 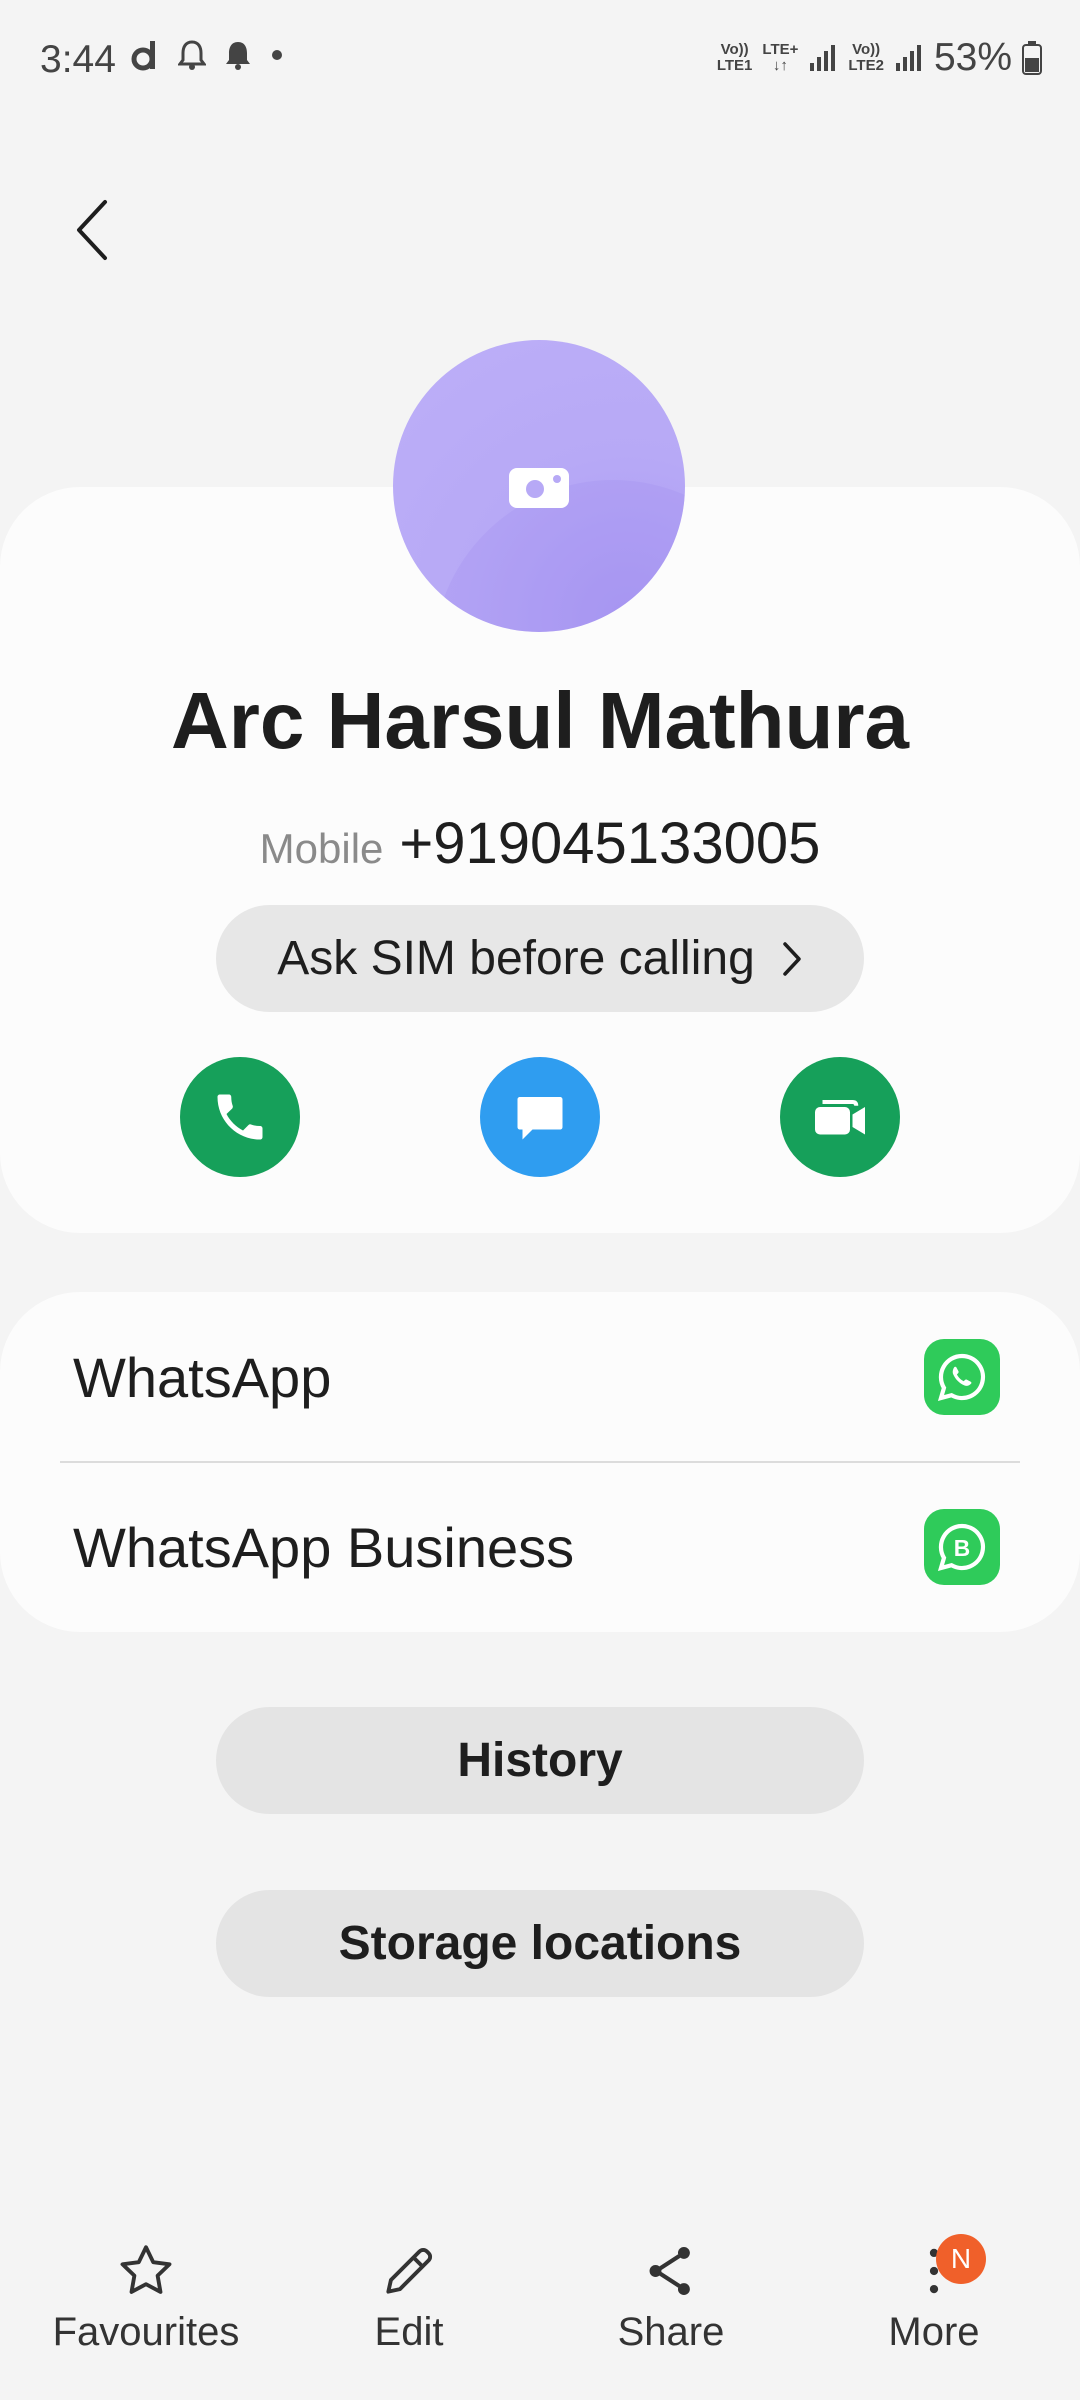 What do you see at coordinates (934, 2294) in the screenshot?
I see `more-button: N More` at bounding box center [934, 2294].